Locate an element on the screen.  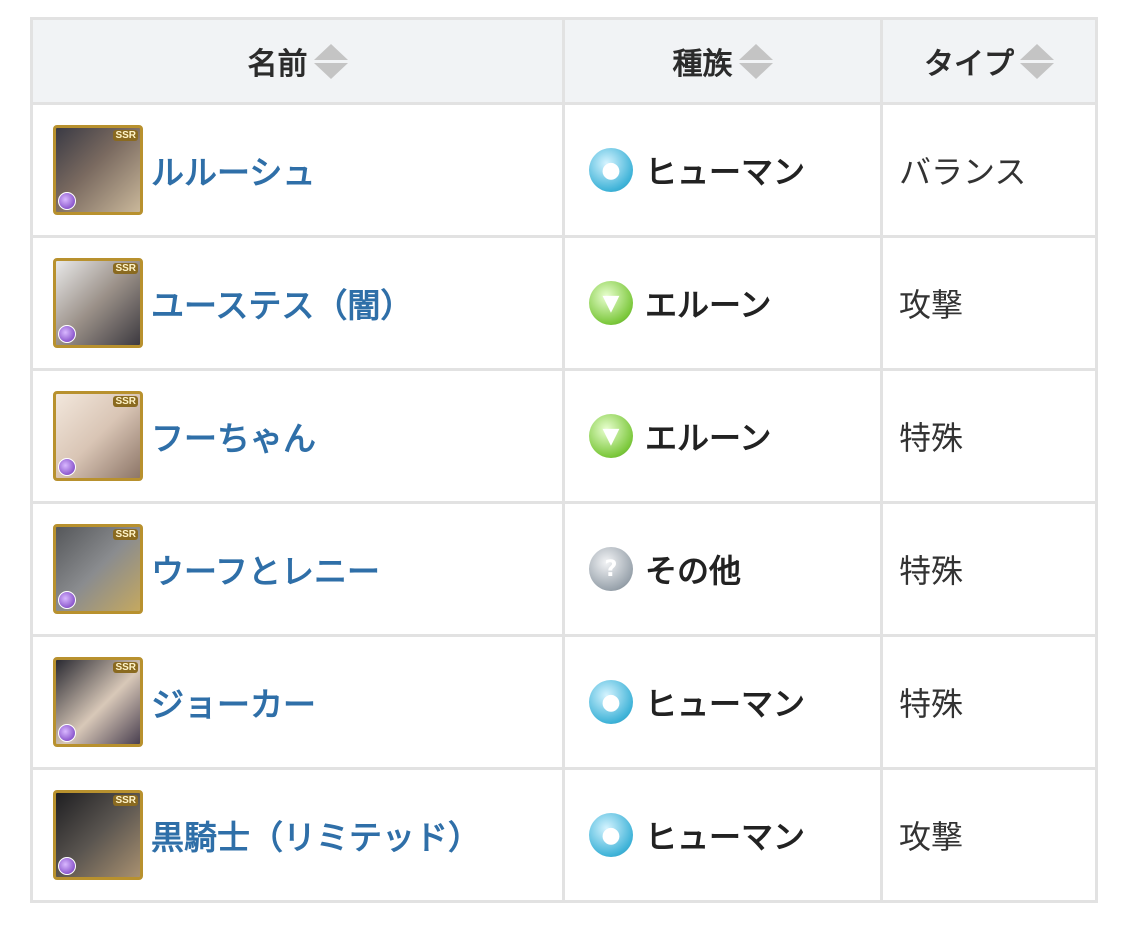
name-cell: SSR ジョーカー is located at coordinates (297, 702).